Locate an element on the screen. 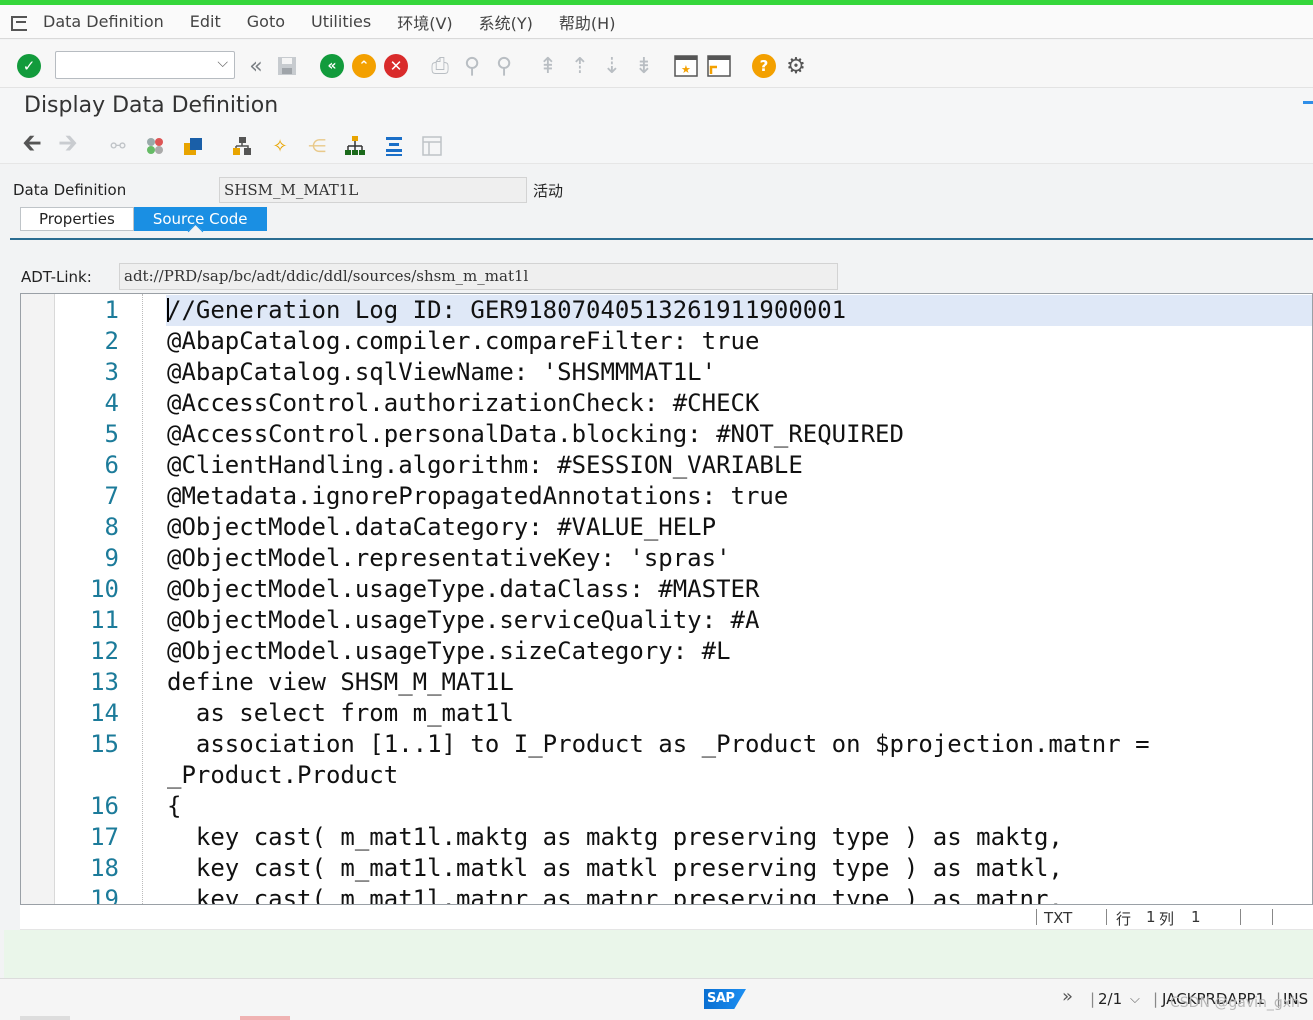 This screenshot has height=1020, width=1313. create-session-icon: ★ is located at coordinates (686, 66).